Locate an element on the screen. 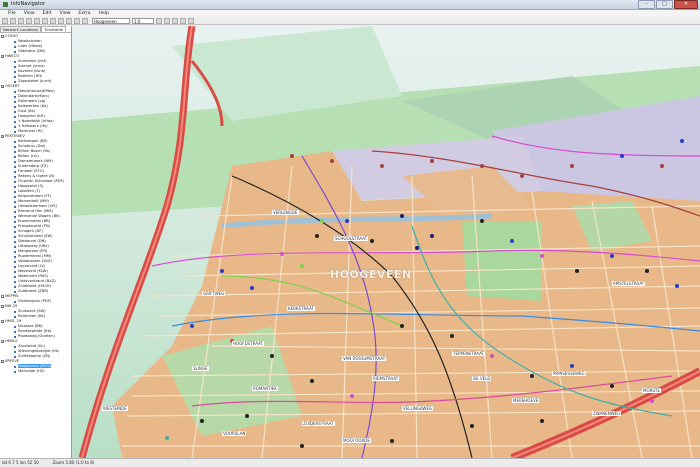 Image resolution: width=700 pixels, height=467 pixels. tree-item-label: Unitsvantrand (BAZ) is located at coordinates (37, 281).